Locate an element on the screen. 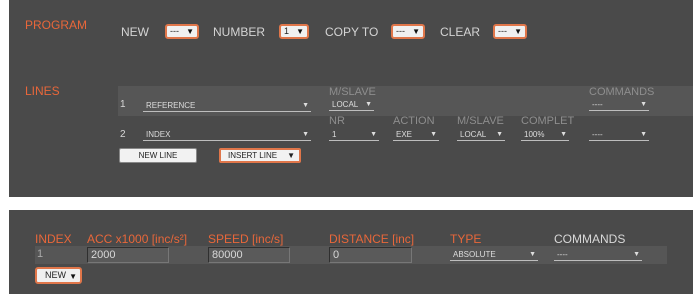 This screenshot has height=294, width=695. insert-line-value: INSERT LINE is located at coordinates (253, 155).